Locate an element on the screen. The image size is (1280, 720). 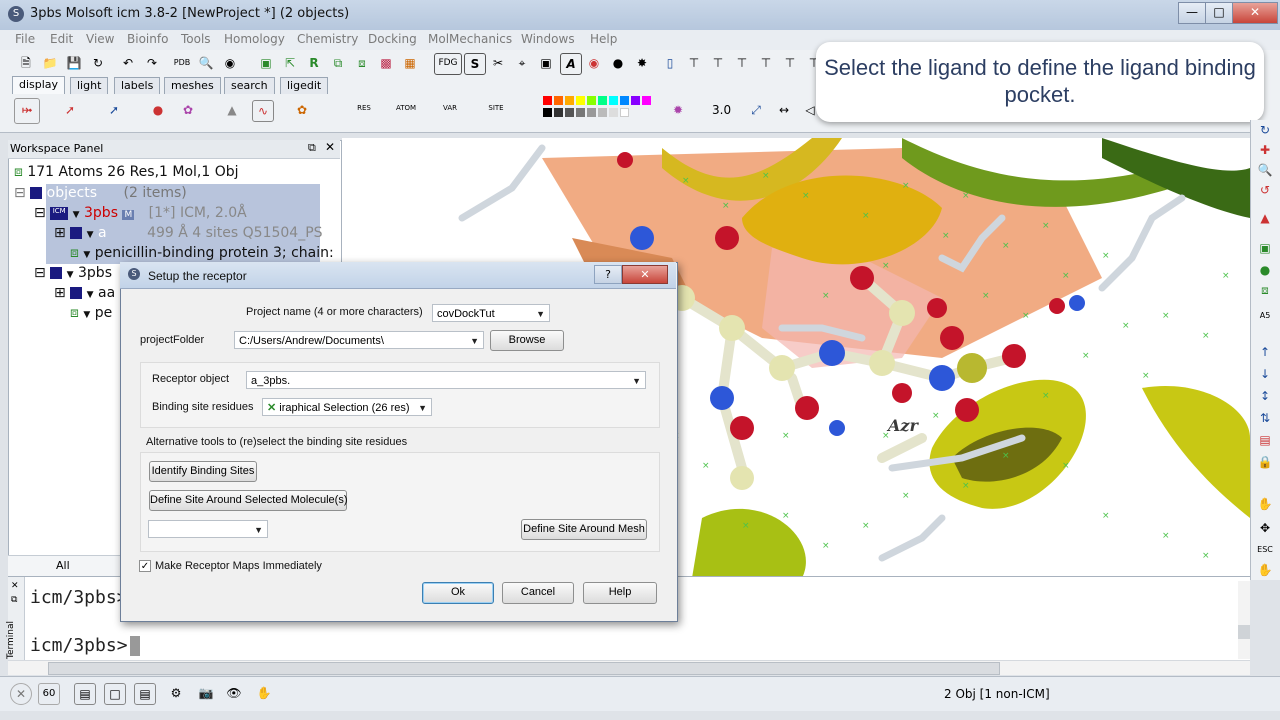
menu-edit: Edit is located at coordinates (61, 39).